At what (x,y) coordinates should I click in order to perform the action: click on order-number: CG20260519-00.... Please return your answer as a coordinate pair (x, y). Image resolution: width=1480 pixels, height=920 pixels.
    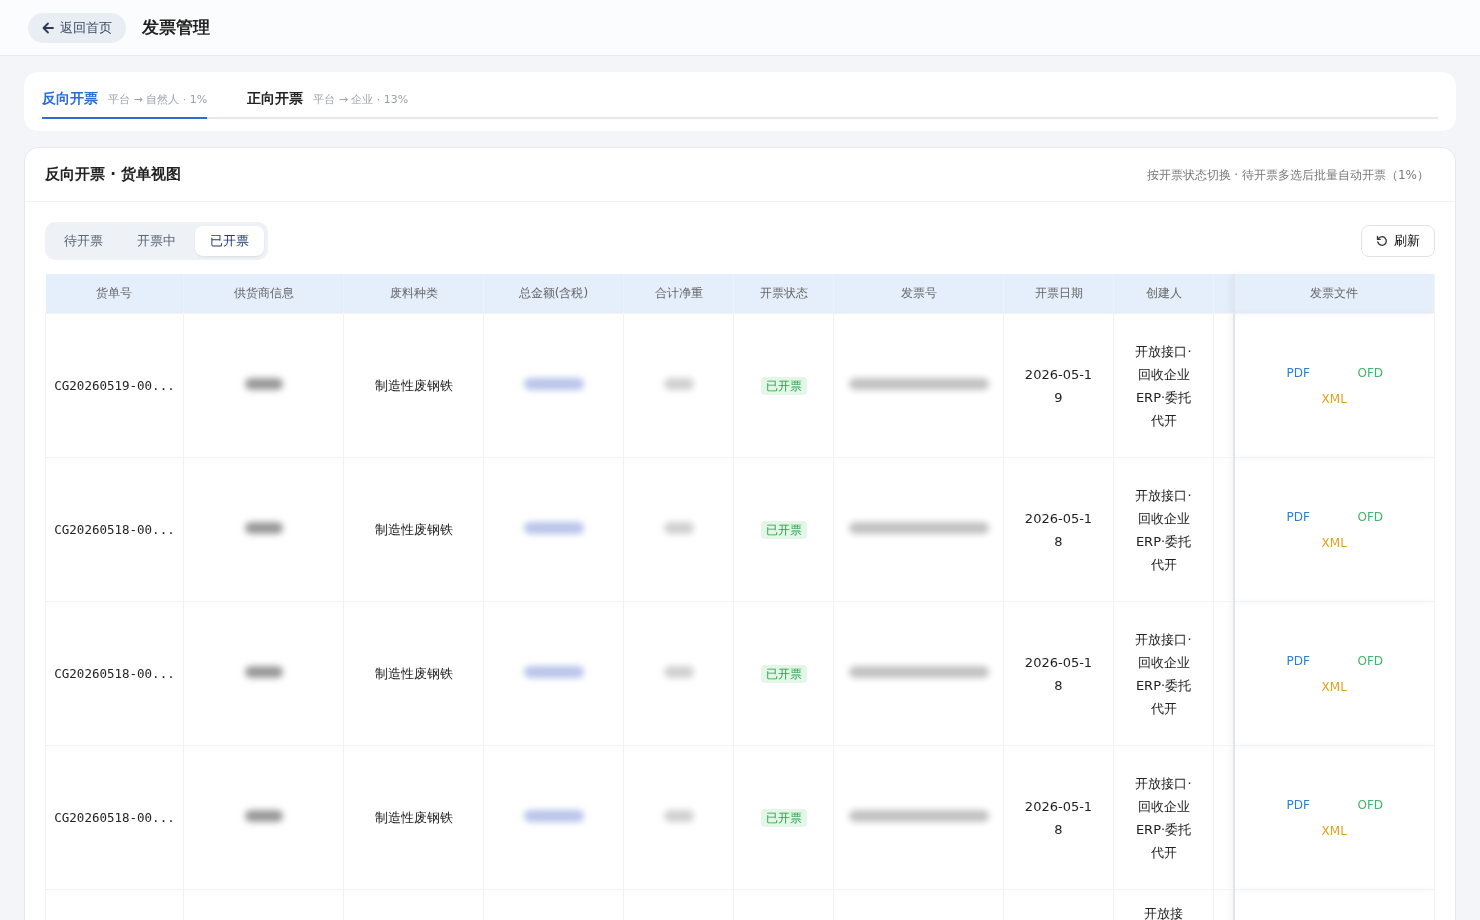
    Looking at the image, I should click on (114, 385).